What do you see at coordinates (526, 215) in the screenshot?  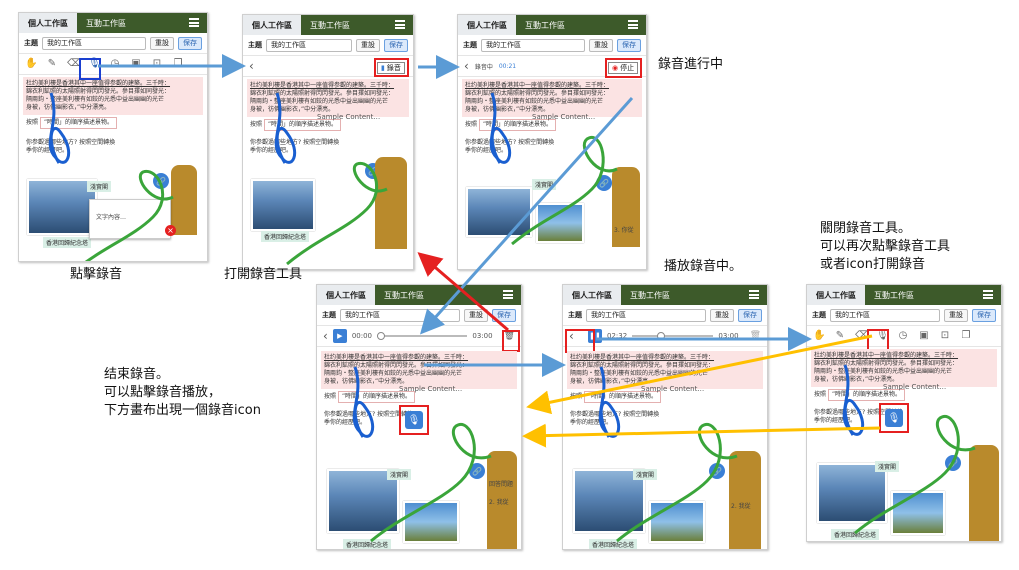 I see `arrow-p3-p4` at bounding box center [526, 215].